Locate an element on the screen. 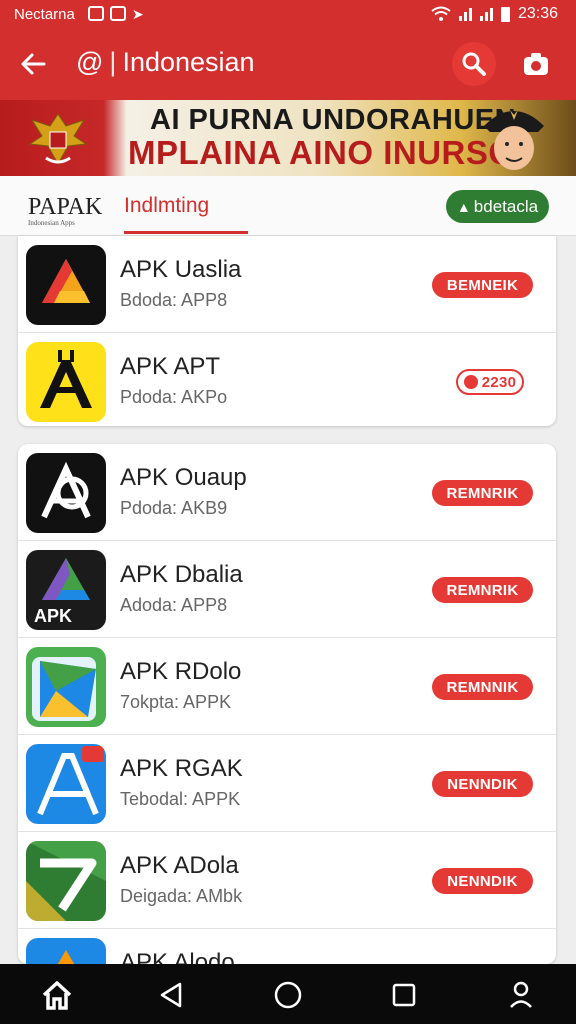 Image resolution: width=576 pixels, height=1024 pixels. app-name: APK Ouaup is located at coordinates (183, 477).